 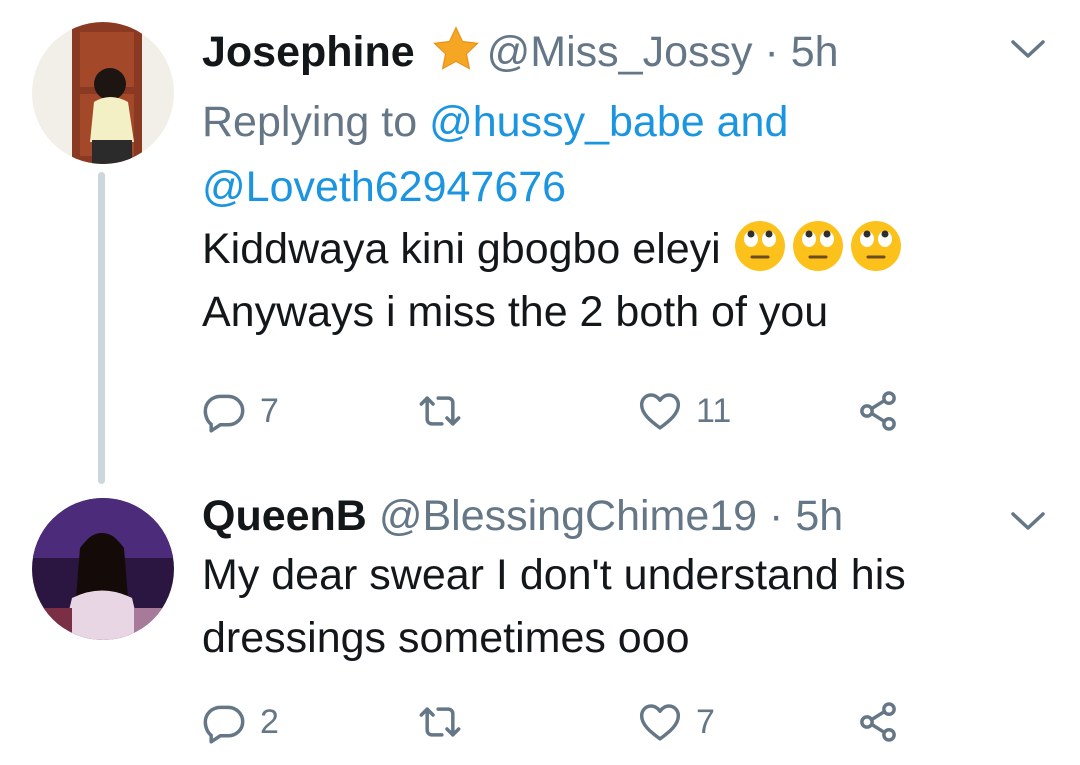 I want to click on tweet-header: QueenB @BlessingChime19 · 5h, so click(x=522, y=516).